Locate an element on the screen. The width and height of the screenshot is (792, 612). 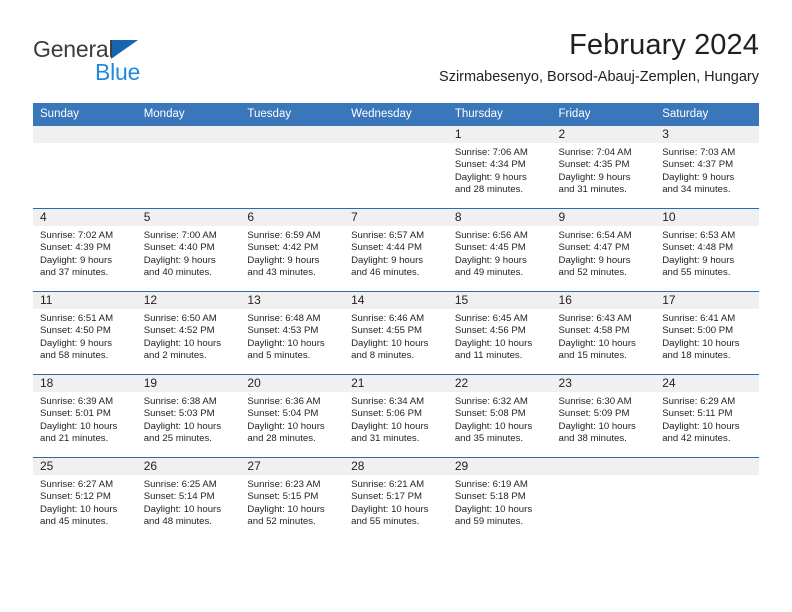
sunrise-text: Sunrise: 7:02 AM is located at coordinates (77, 235).